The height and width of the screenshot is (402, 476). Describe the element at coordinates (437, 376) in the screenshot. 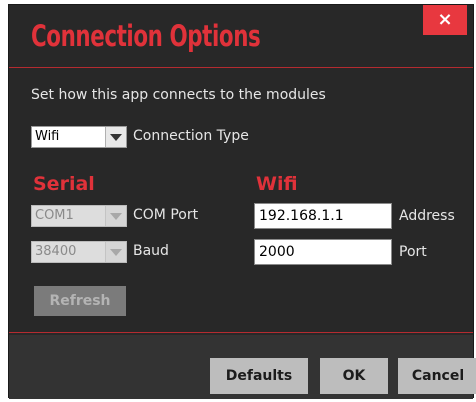

I see `cancel-button: Cancel` at that location.